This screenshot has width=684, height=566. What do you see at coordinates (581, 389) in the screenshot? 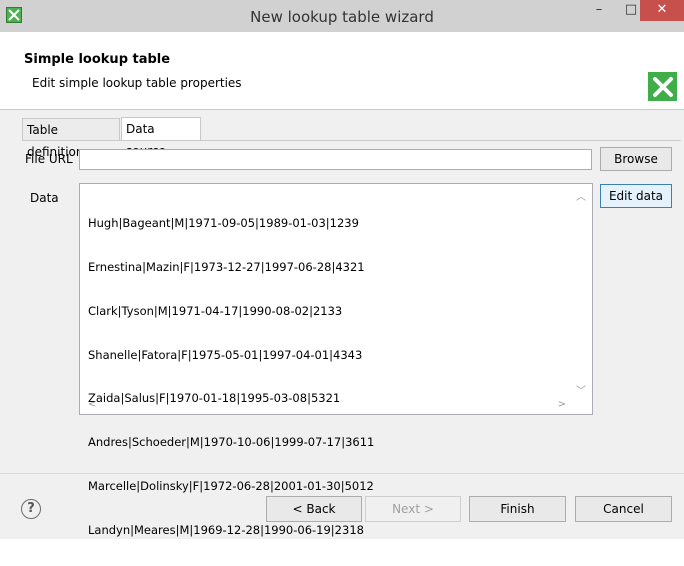
I see `scroll-down-icon: ﹀` at bounding box center [581, 389].